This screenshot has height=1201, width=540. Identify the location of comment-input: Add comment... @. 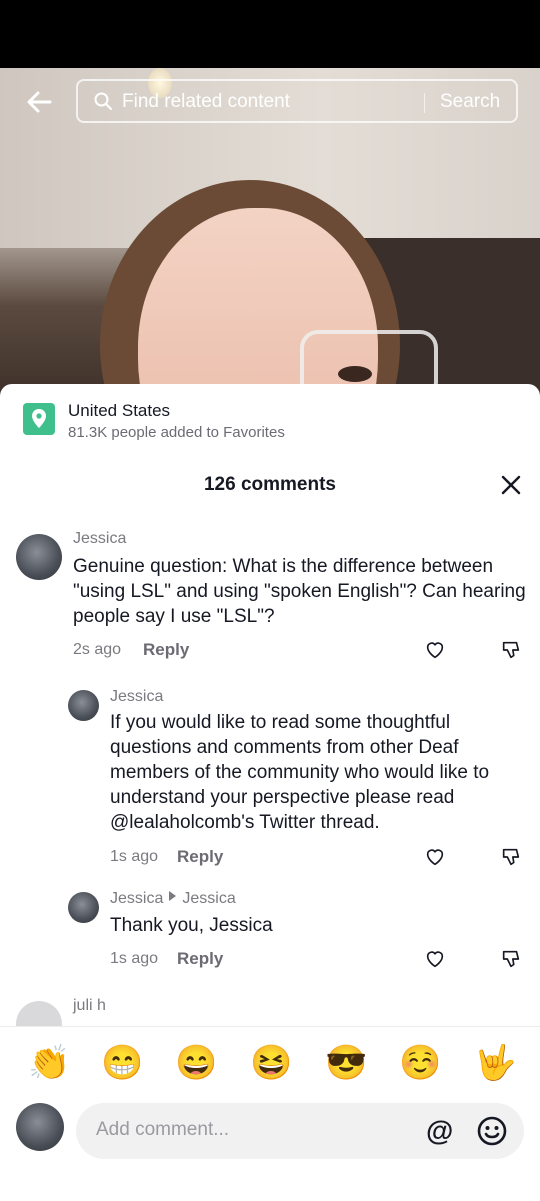
(300, 1131).